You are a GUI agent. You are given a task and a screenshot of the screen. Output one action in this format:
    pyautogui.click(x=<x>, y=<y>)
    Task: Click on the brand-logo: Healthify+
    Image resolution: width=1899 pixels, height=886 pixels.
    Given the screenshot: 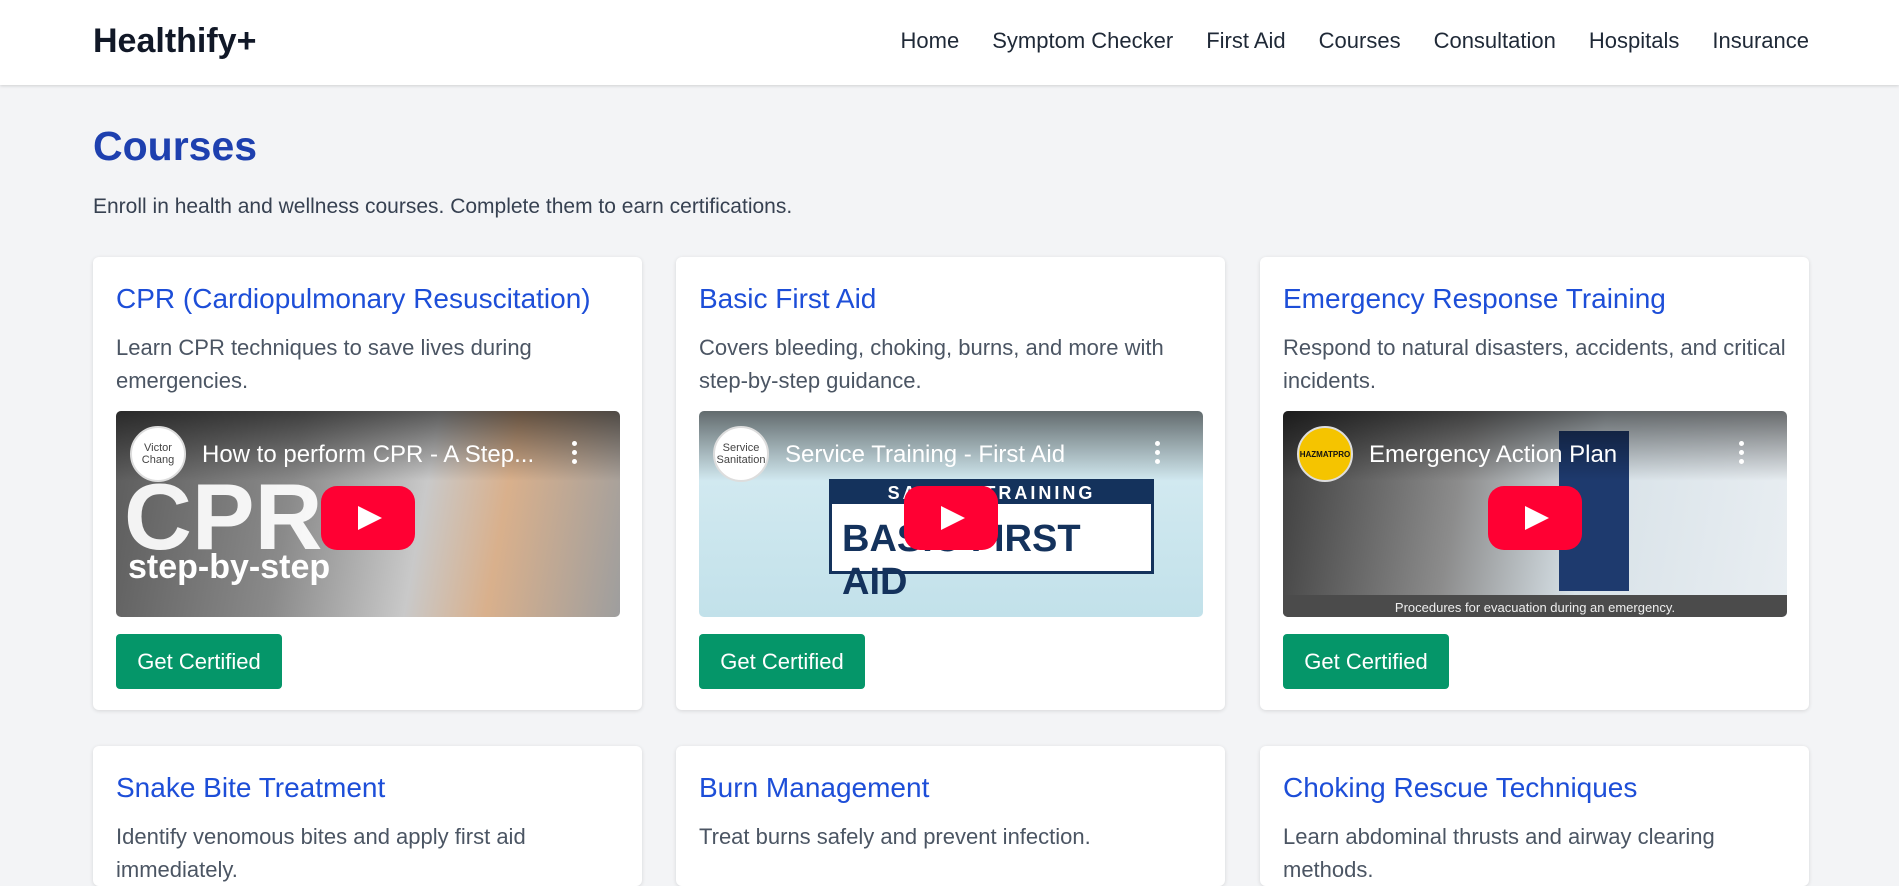 What is the action you would take?
    pyautogui.click(x=174, y=41)
    